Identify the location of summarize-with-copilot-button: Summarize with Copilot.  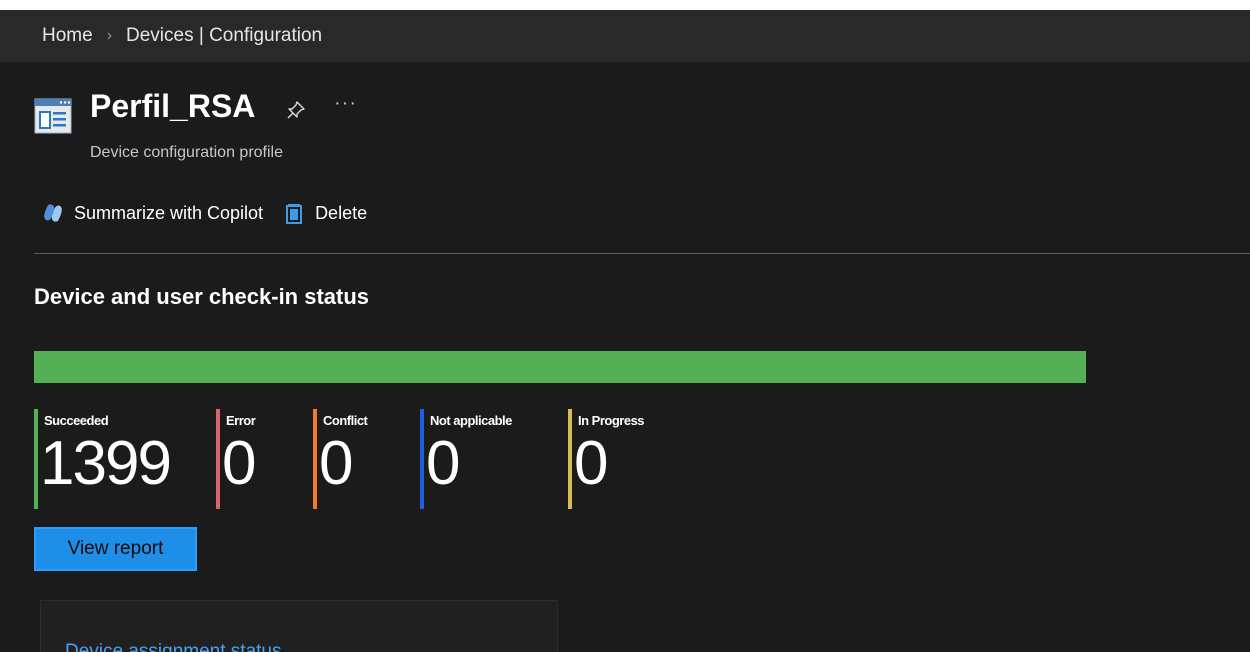
(152, 213).